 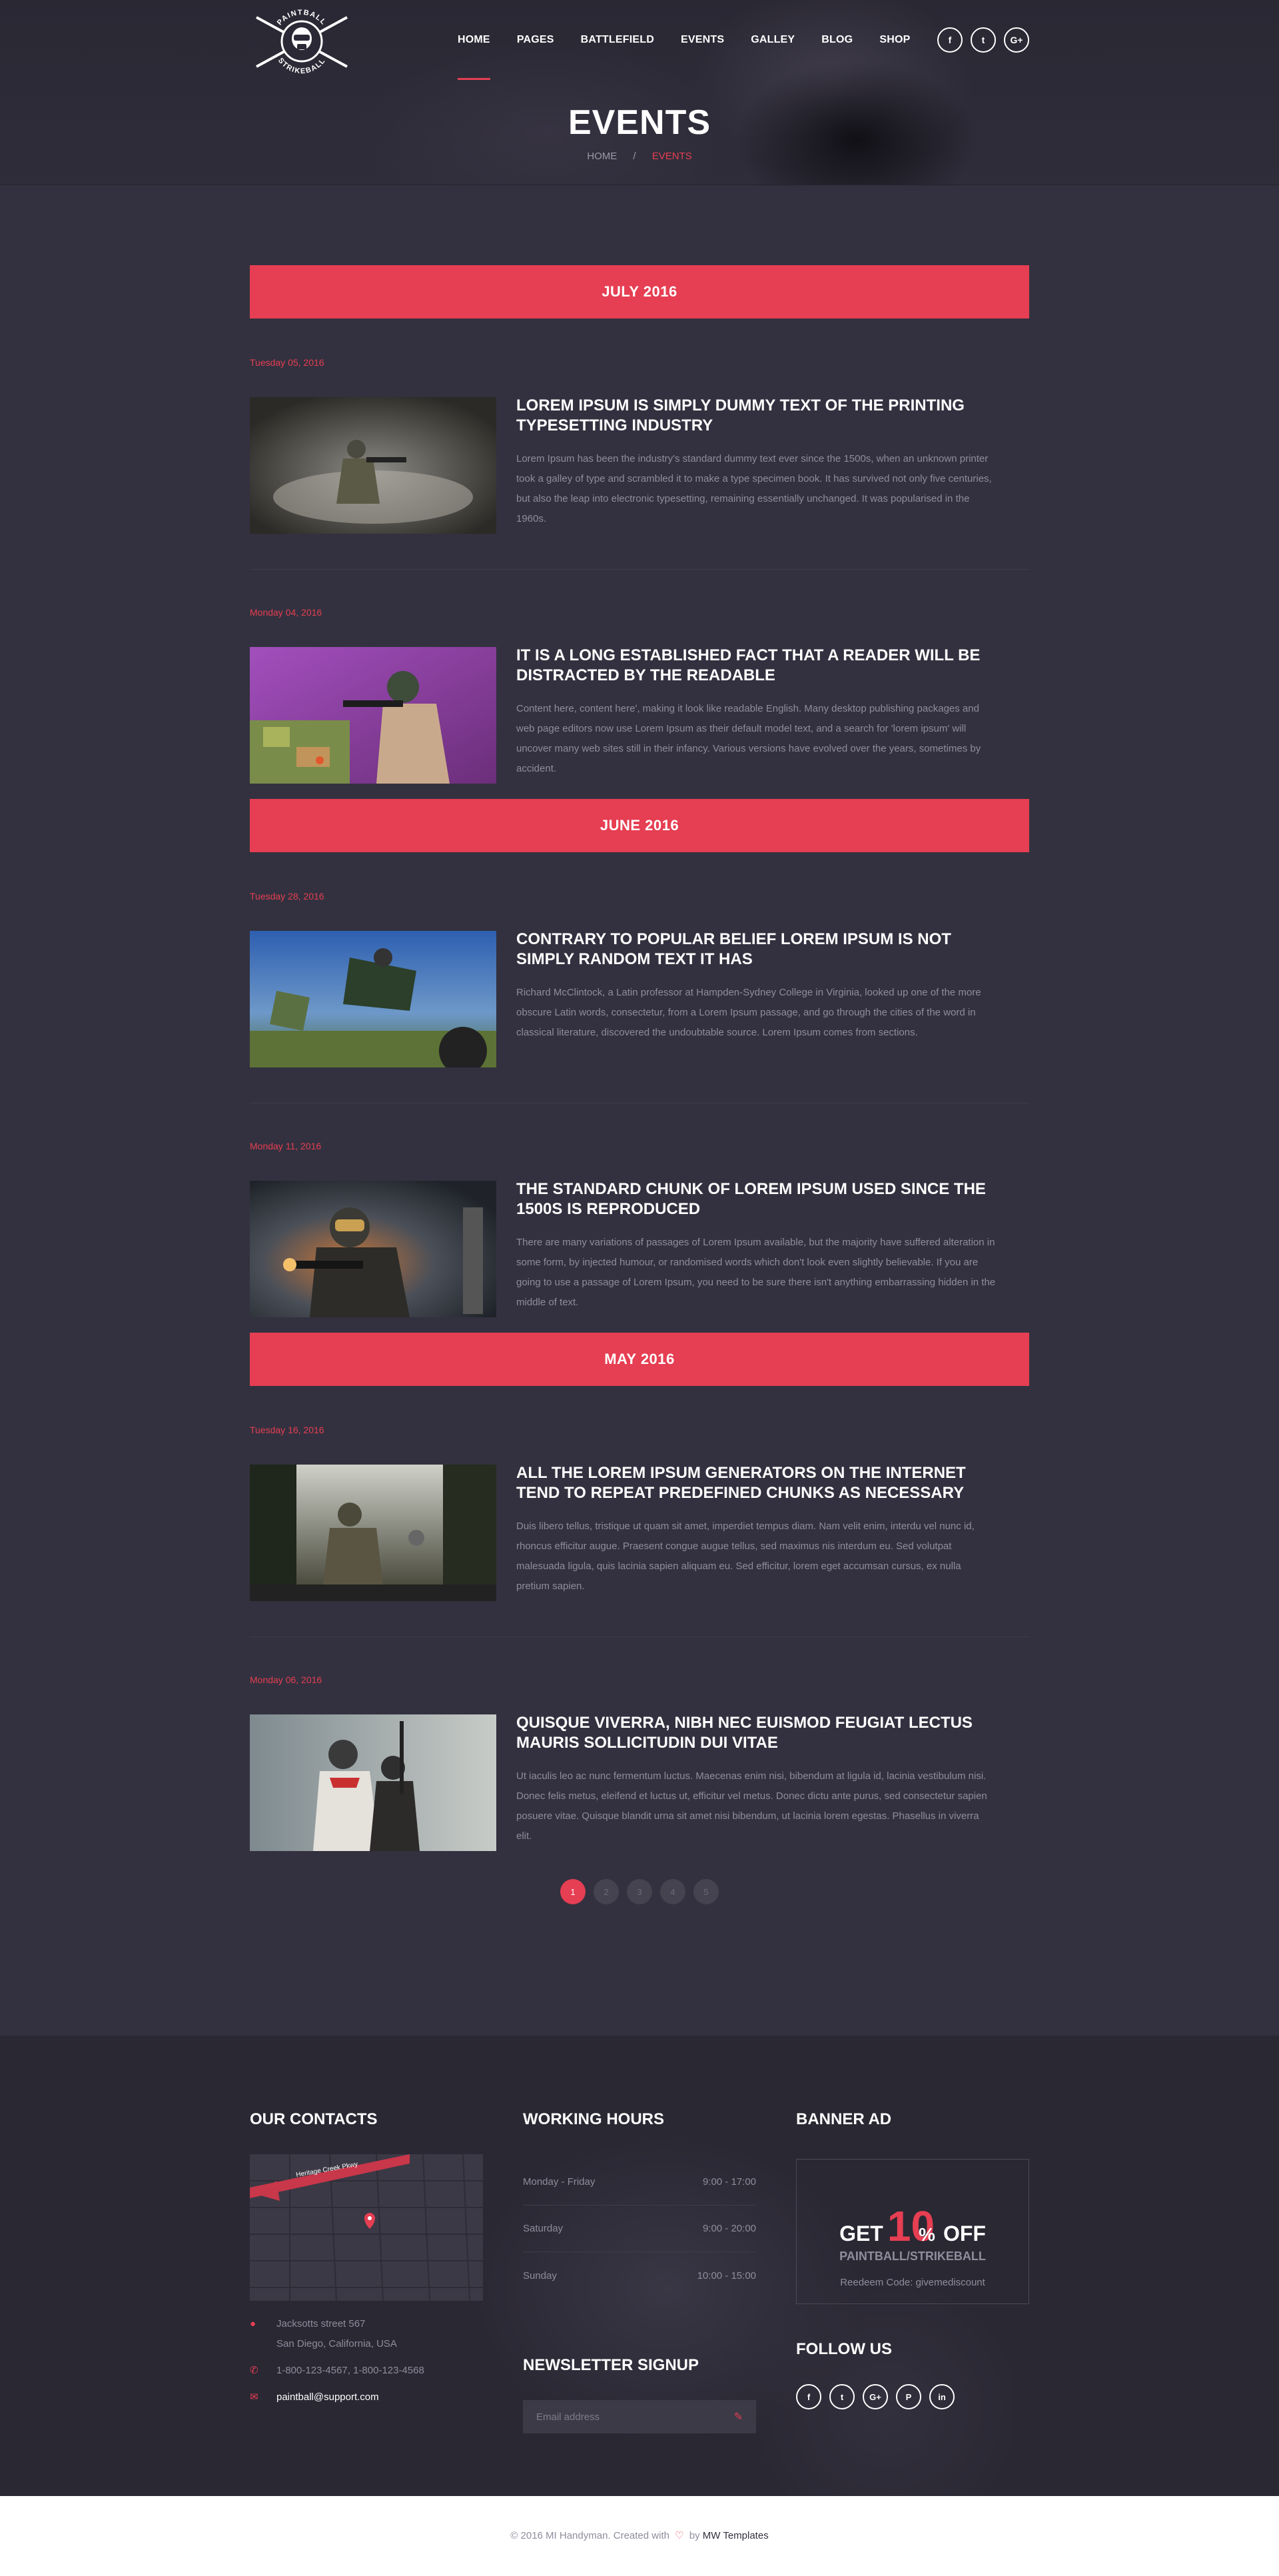 I want to click on footer-social-links: f t G+ P in, so click(x=912, y=2396).